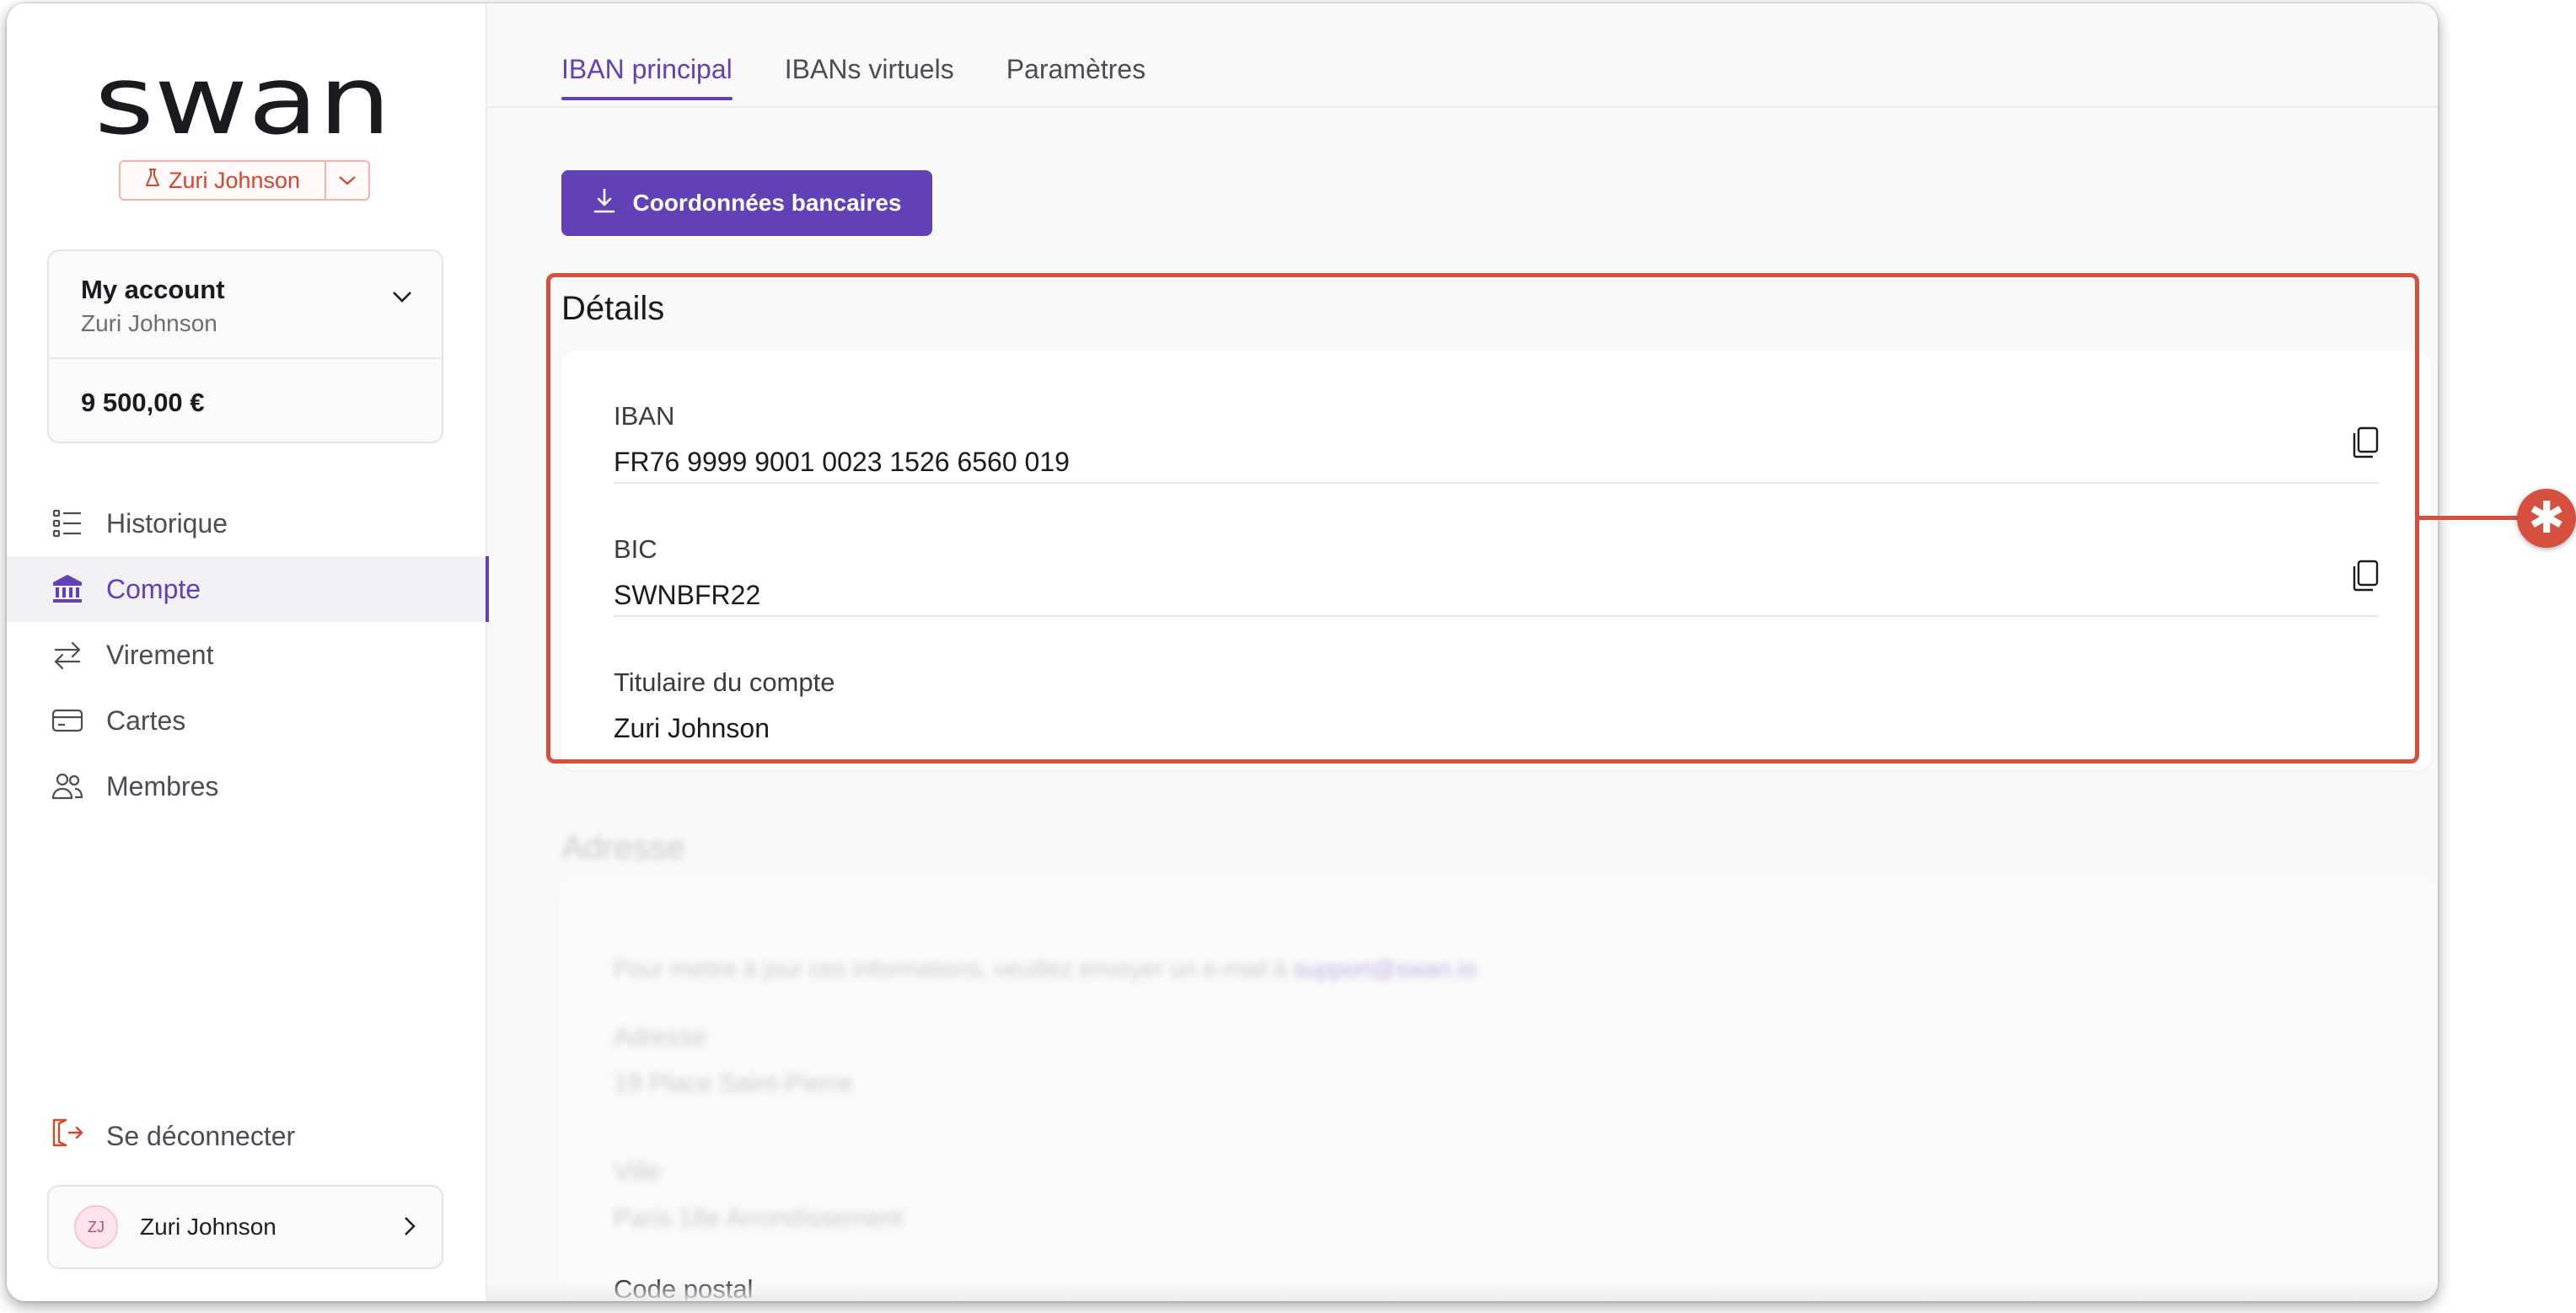 This screenshot has width=2576, height=1313. I want to click on project-name-area: Zuri Johnson, so click(223, 180).